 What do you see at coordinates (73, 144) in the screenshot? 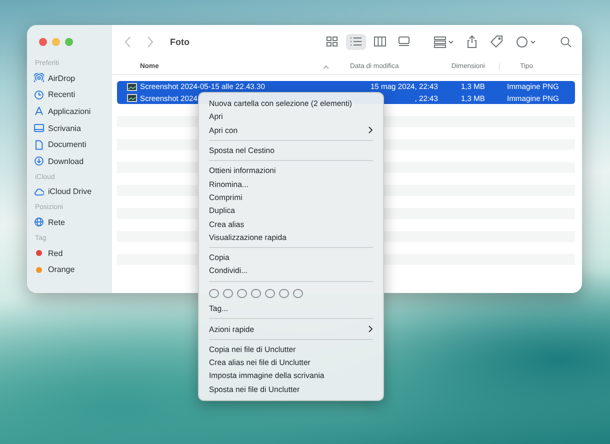
I see `sidebar-item: Documenti` at bounding box center [73, 144].